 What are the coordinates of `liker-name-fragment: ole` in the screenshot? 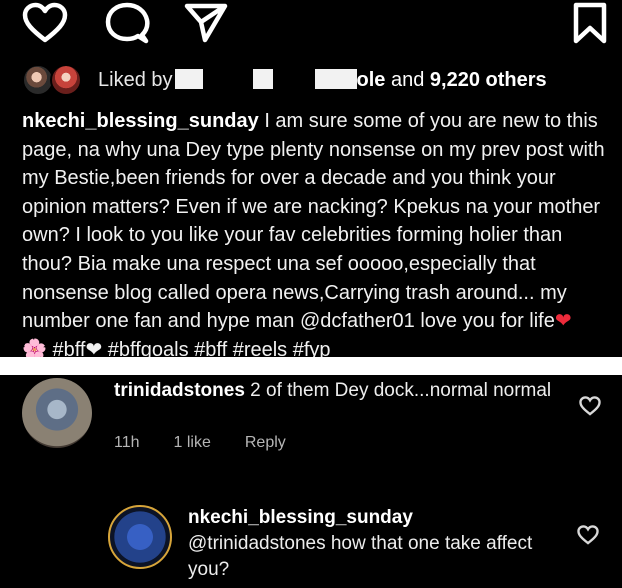 It's located at (371, 80).